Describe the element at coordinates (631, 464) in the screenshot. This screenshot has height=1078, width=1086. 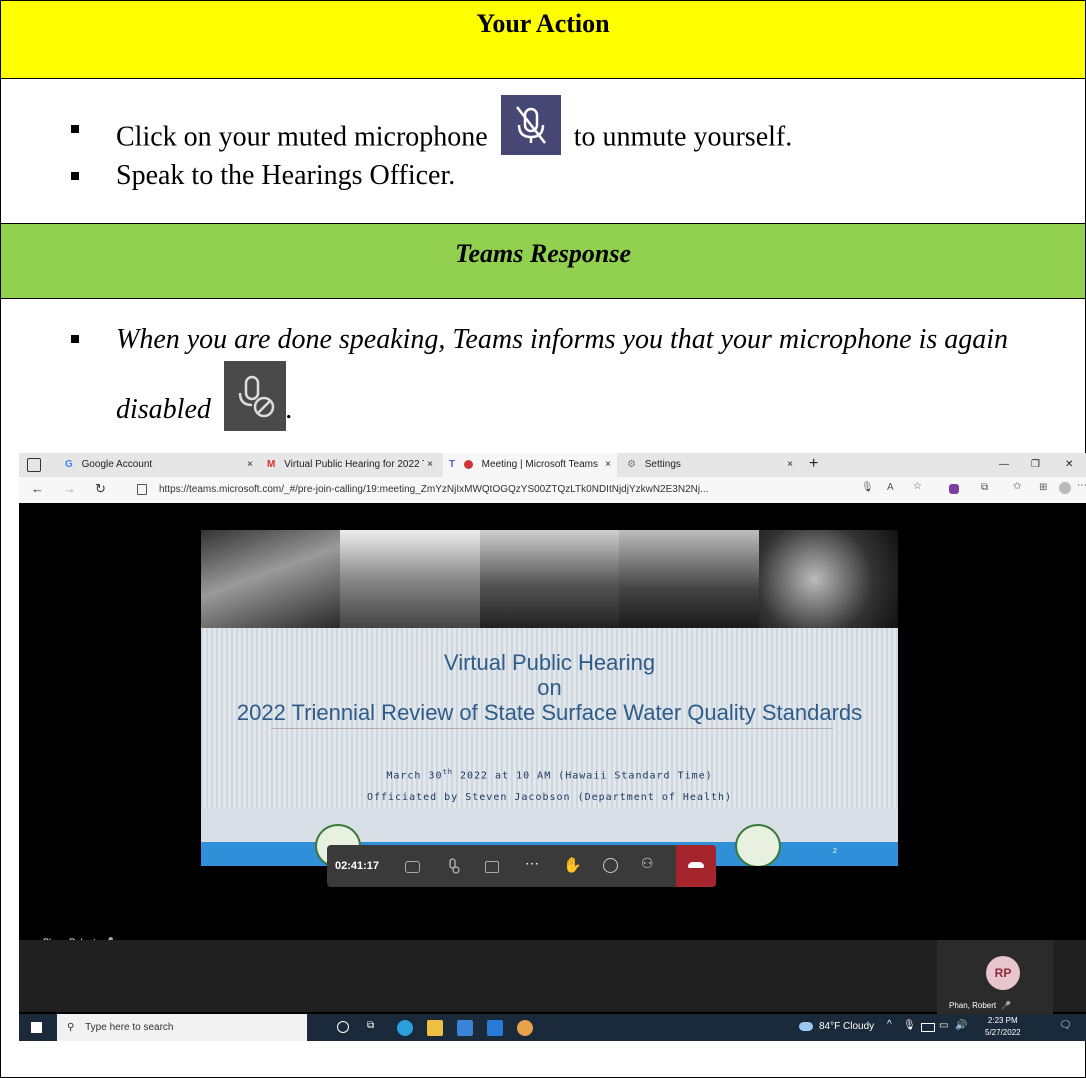
I see `gear-icon: ⚙` at that location.